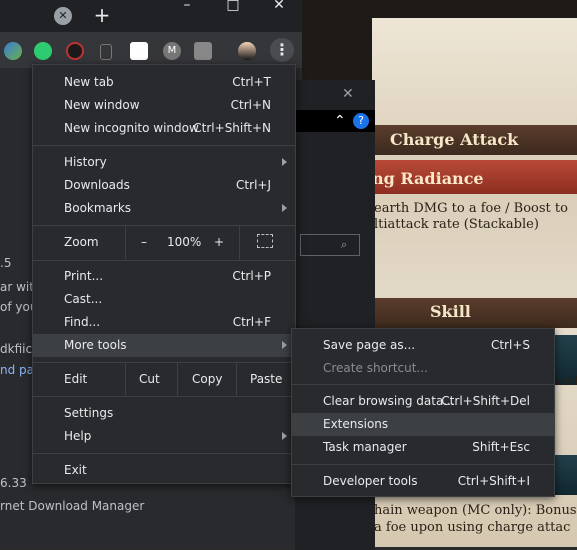 This screenshot has width=577, height=550. Describe the element at coordinates (471, 208) in the screenshot. I see `game-desc: earth DMG to a foe / Boost to` at that location.